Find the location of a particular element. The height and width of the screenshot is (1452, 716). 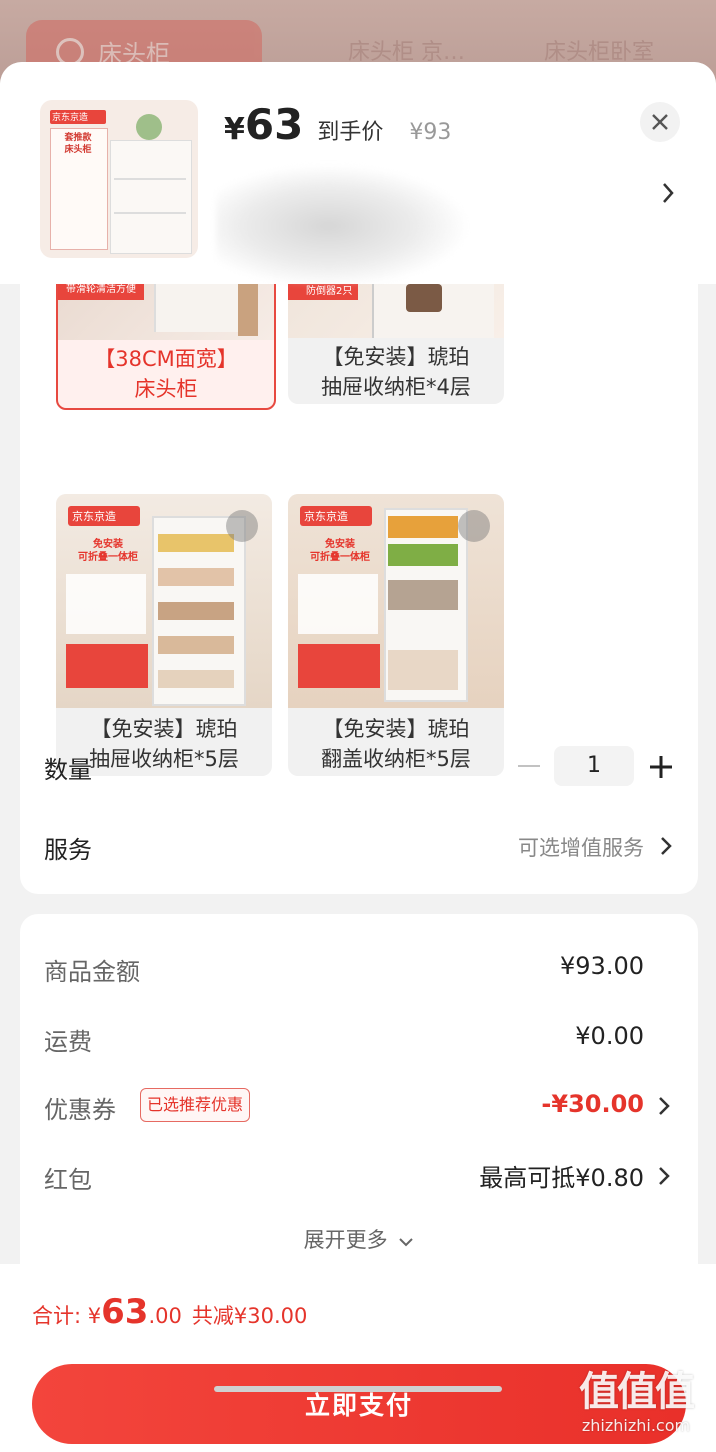

sku-option: 防倒器2只 【免安装】琥珀 抽屉收纳柜*4层 is located at coordinates (396, 344).